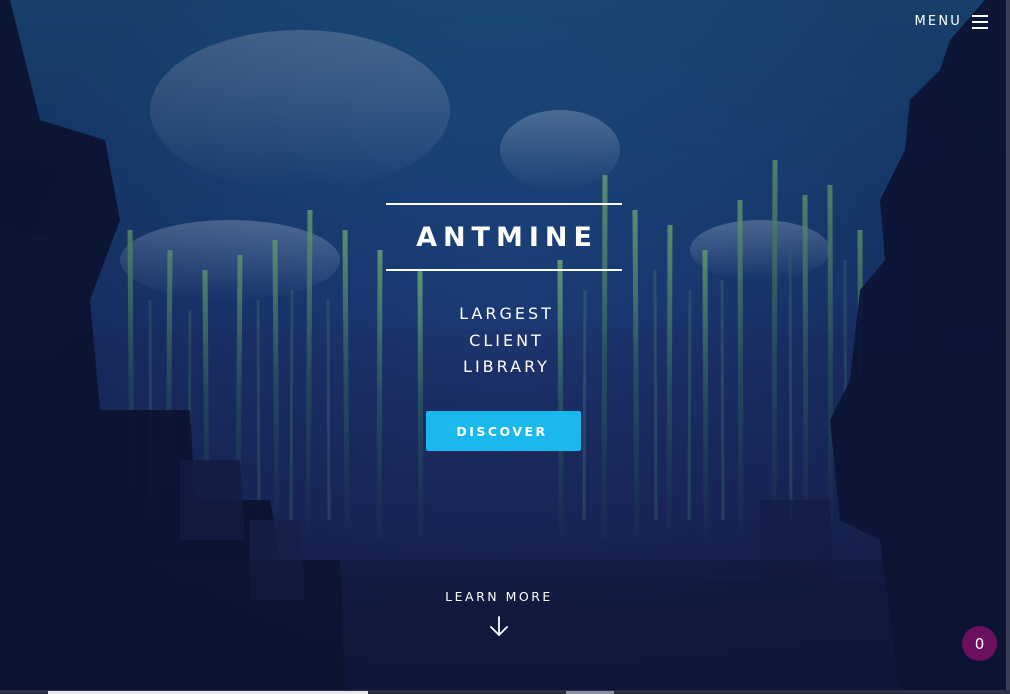  What do you see at coordinates (980, 21) in the screenshot?
I see `hamburger-icon` at bounding box center [980, 21].